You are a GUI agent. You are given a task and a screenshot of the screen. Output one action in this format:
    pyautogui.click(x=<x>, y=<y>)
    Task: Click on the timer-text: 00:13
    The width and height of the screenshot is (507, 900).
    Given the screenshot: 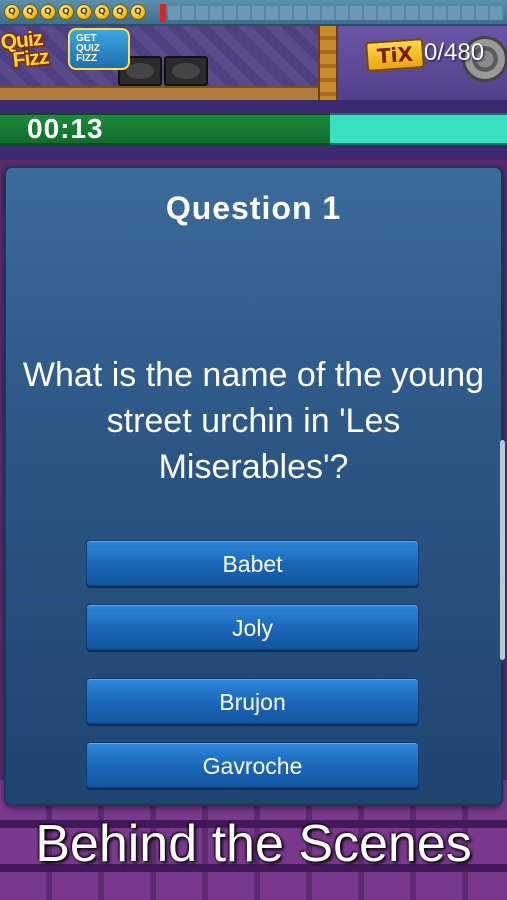 What is the action you would take?
    pyautogui.click(x=65, y=128)
    